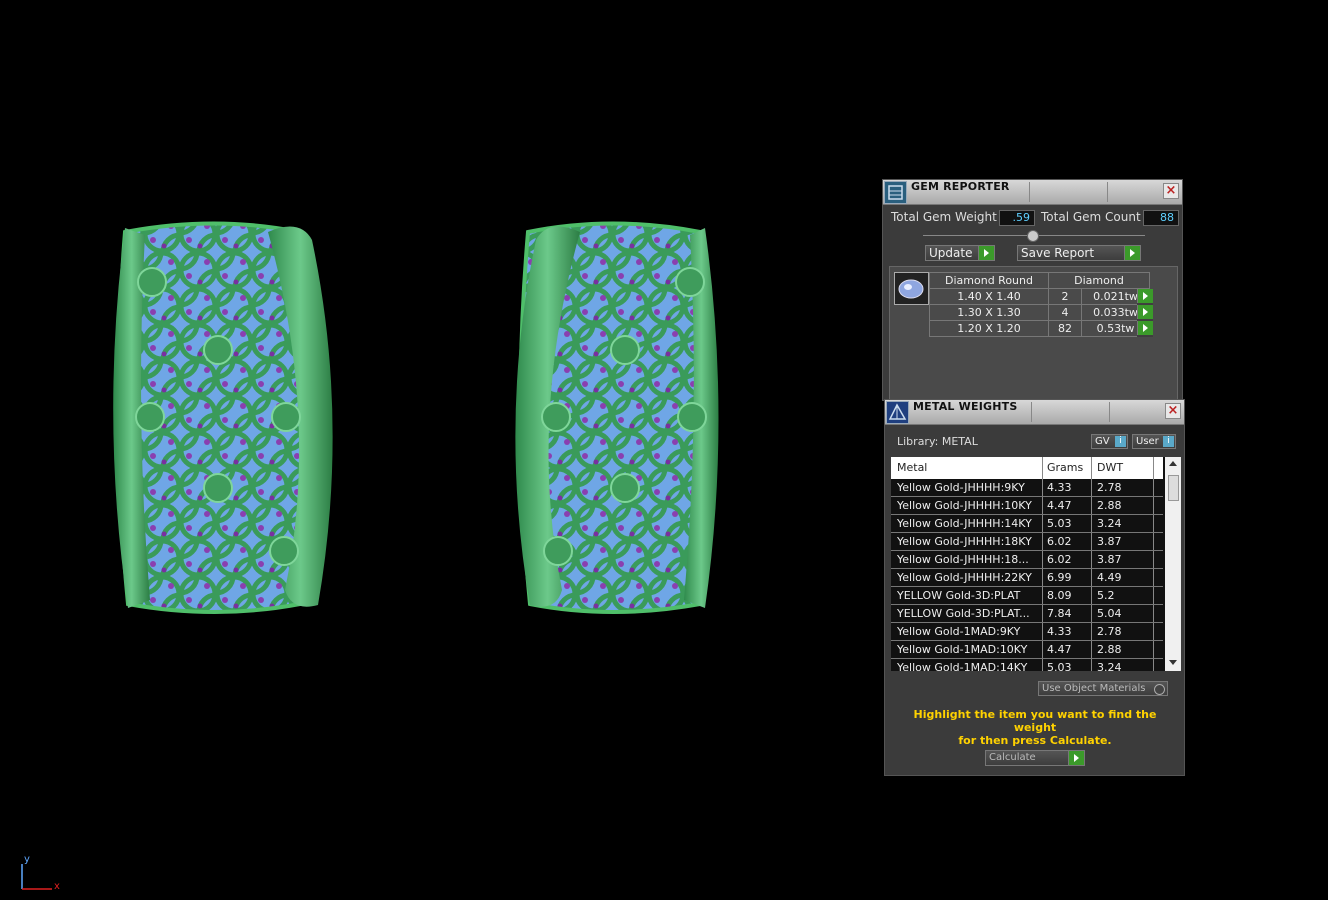 This screenshot has height=900, width=1328. What do you see at coordinates (964, 577) in the screenshot?
I see `metal-name: Yellow Gold-JHHHH:22KY` at bounding box center [964, 577].